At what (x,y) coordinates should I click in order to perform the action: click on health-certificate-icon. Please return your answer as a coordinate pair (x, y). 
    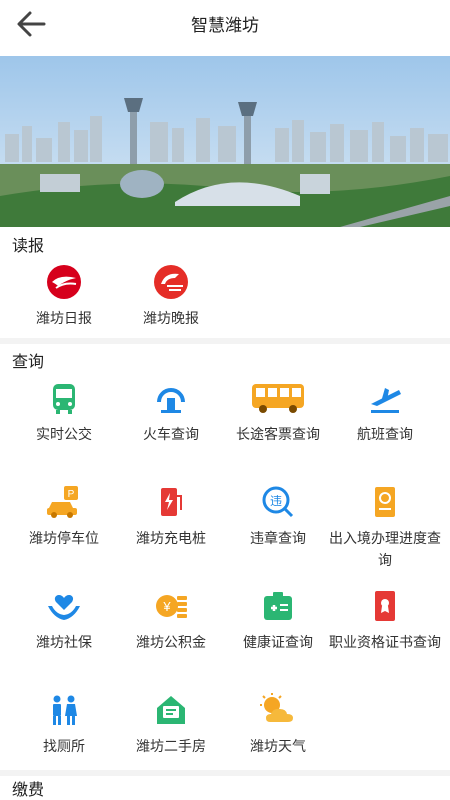
    Looking at the image, I should click on (278, 606).